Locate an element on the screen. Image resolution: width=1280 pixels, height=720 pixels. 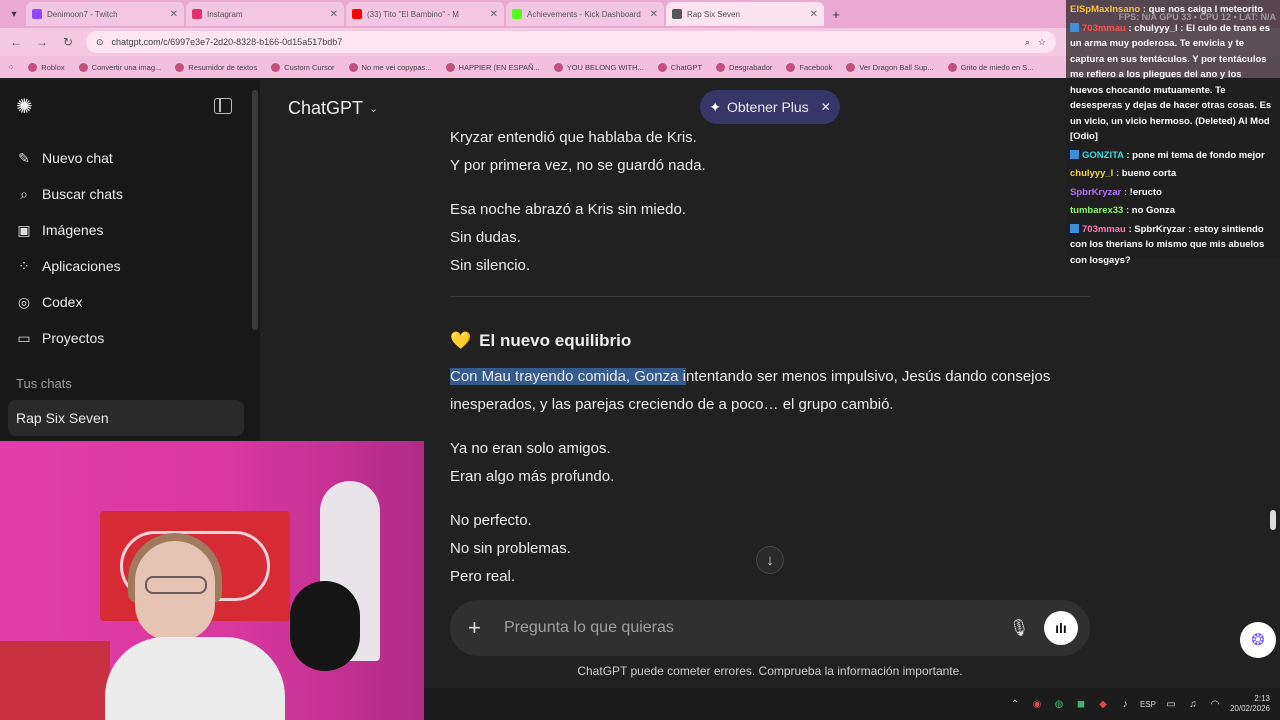
sidebar-item-label: Proyectos is located at coordinates (73, 338).